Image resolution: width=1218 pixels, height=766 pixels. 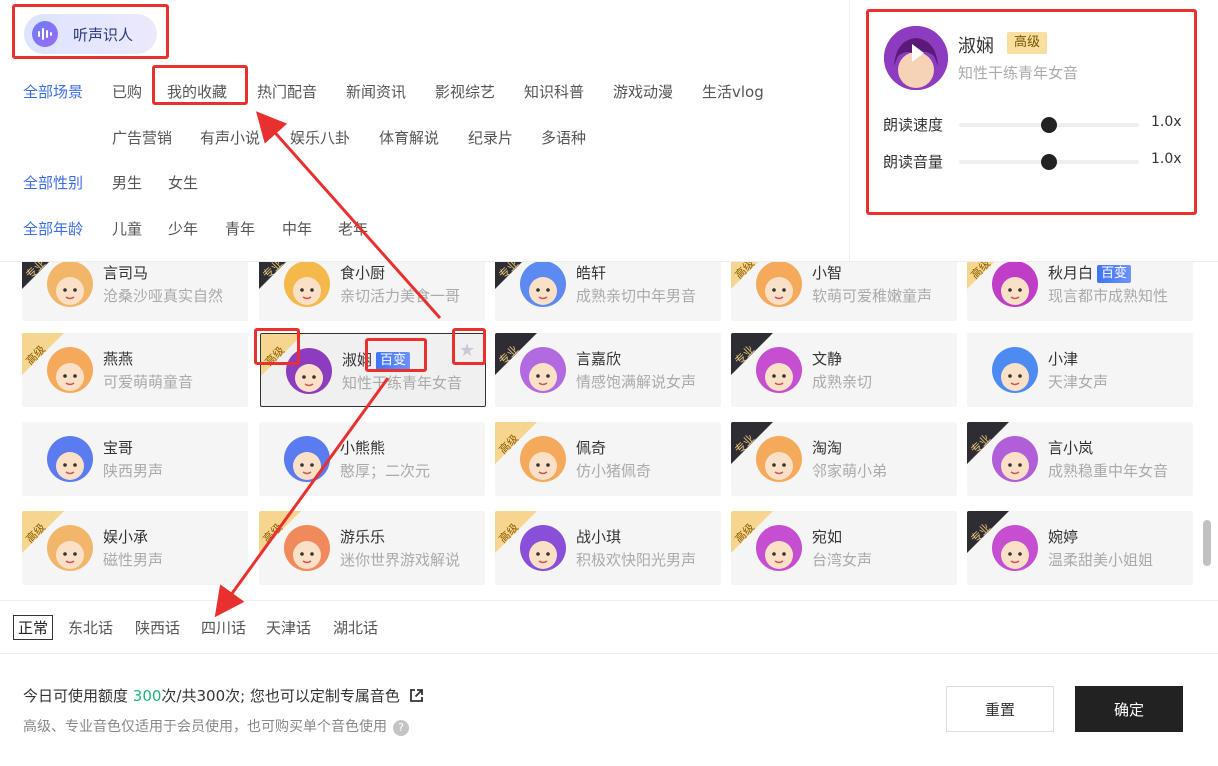 I want to click on filter-scene-item: 广告营销, so click(x=142, y=137).